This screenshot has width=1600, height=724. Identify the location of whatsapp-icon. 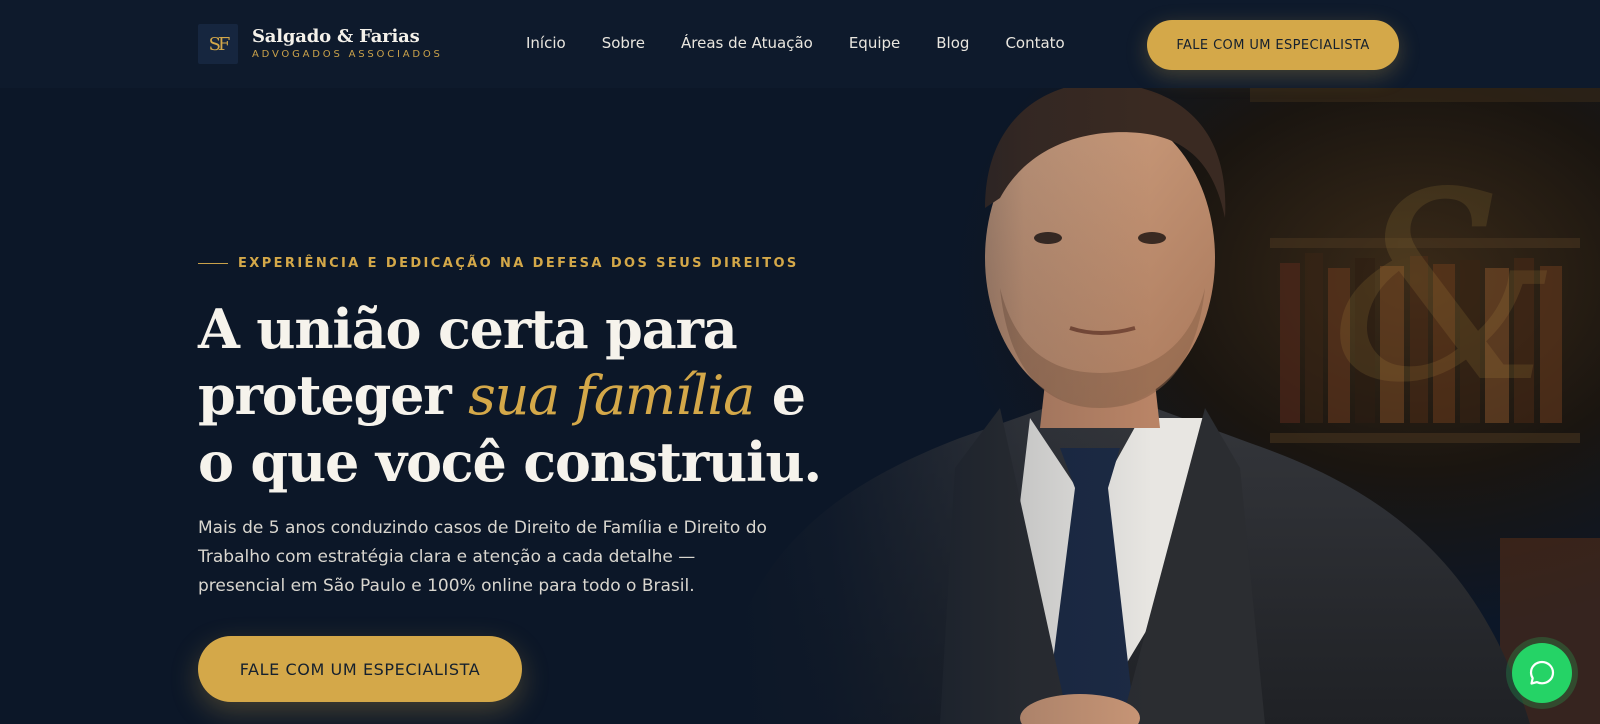
(1542, 672).